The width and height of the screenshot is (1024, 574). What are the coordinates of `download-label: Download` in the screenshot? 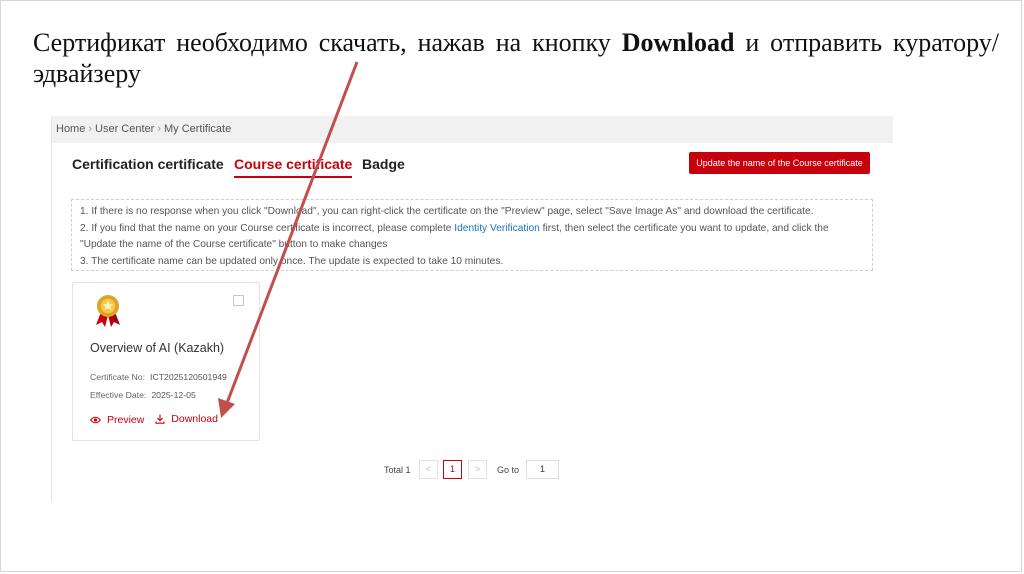 It's located at (194, 419).